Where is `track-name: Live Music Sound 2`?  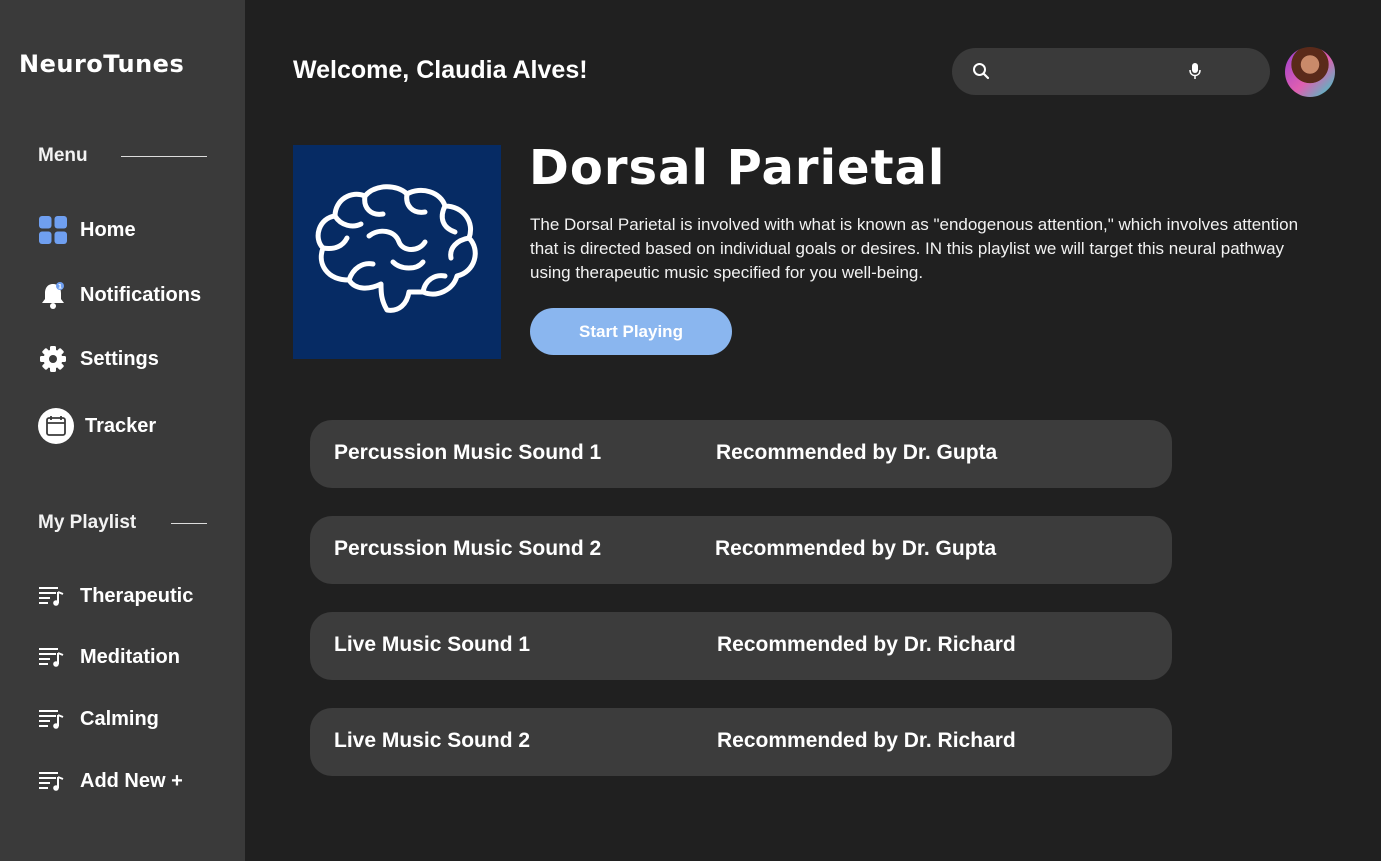
track-name: Live Music Sound 2 is located at coordinates (432, 740).